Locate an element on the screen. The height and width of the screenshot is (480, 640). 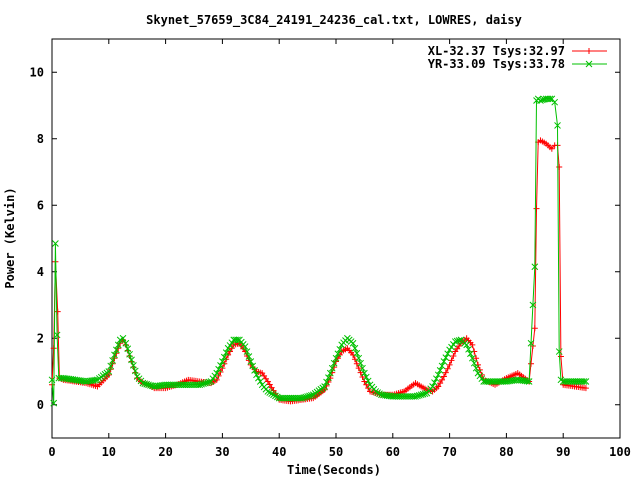
x-tick-label: 50 is located at coordinates (336, 452).